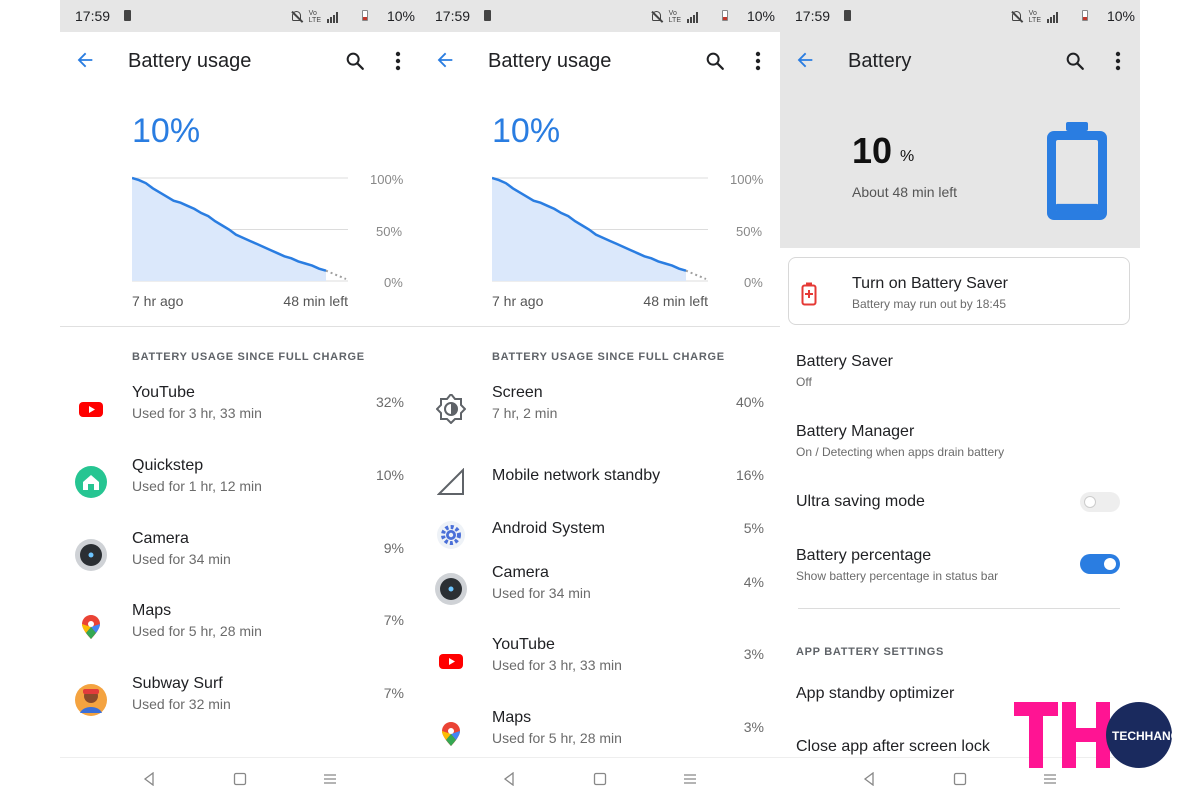 The width and height of the screenshot is (1200, 801). I want to click on list-item-camera: Camera Used for 34 min 9%, so click(240, 555).